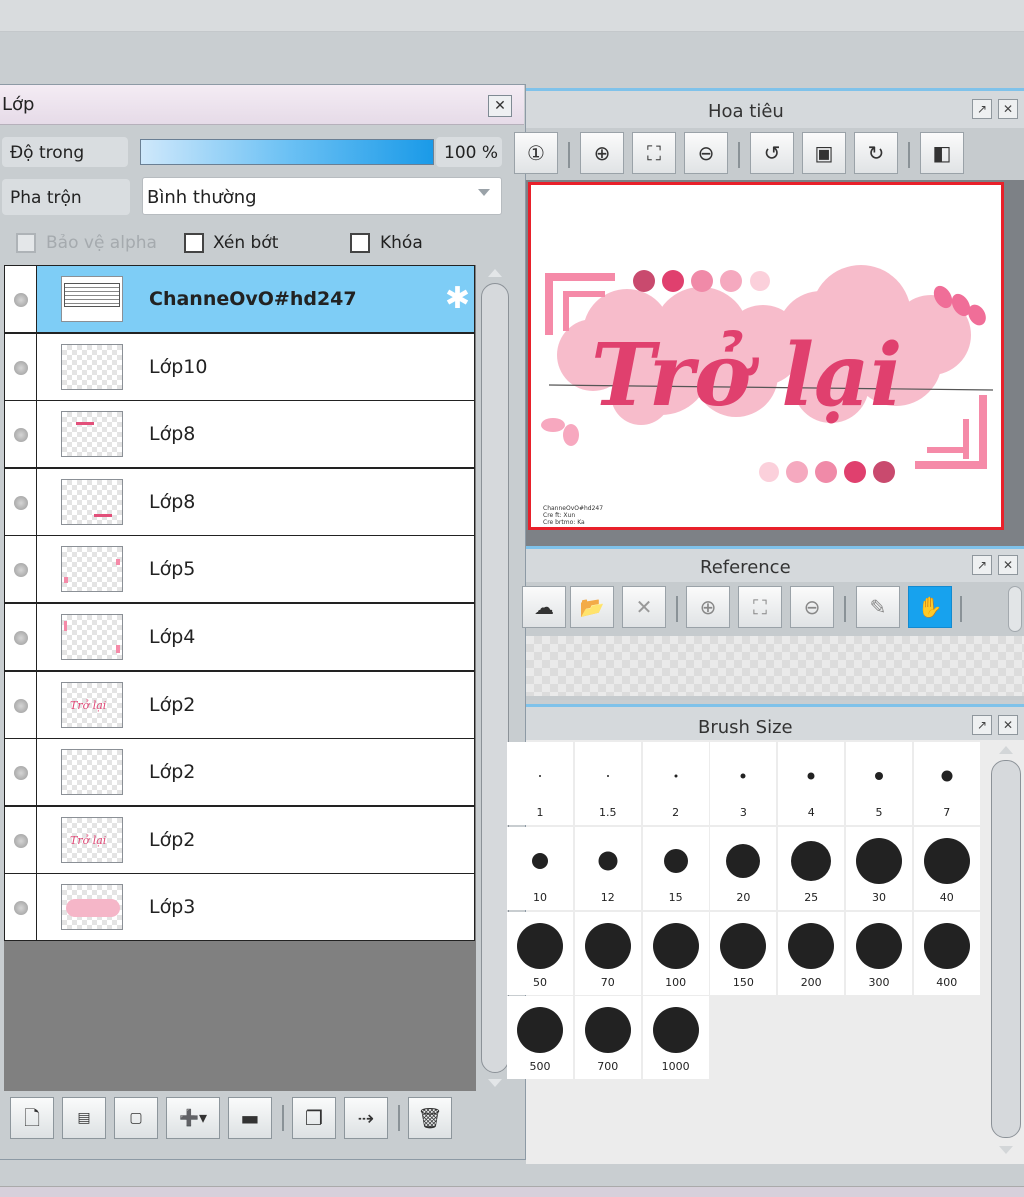 The image size is (1024, 1197). I want to click on cloud-download-icon: ☁, so click(544, 607).